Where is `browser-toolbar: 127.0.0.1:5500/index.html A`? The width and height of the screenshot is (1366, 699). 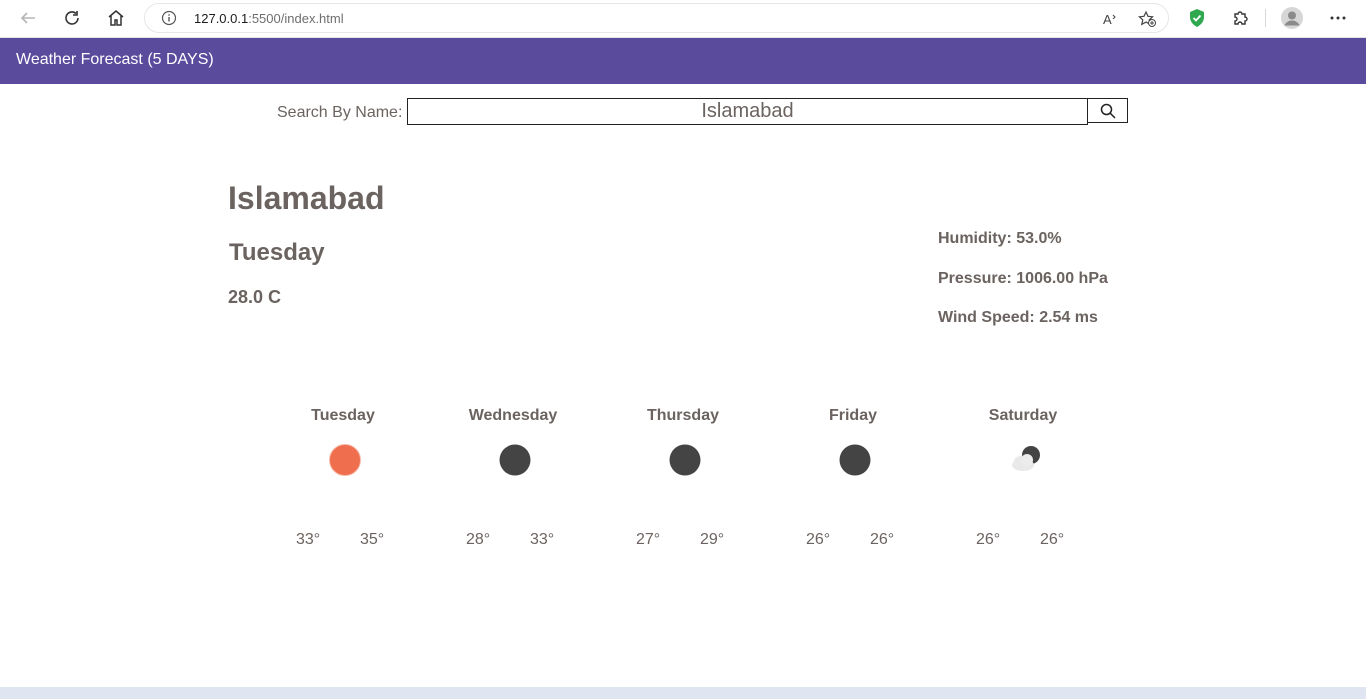
browser-toolbar: 127.0.0.1:5500/index.html A is located at coordinates (683, 19).